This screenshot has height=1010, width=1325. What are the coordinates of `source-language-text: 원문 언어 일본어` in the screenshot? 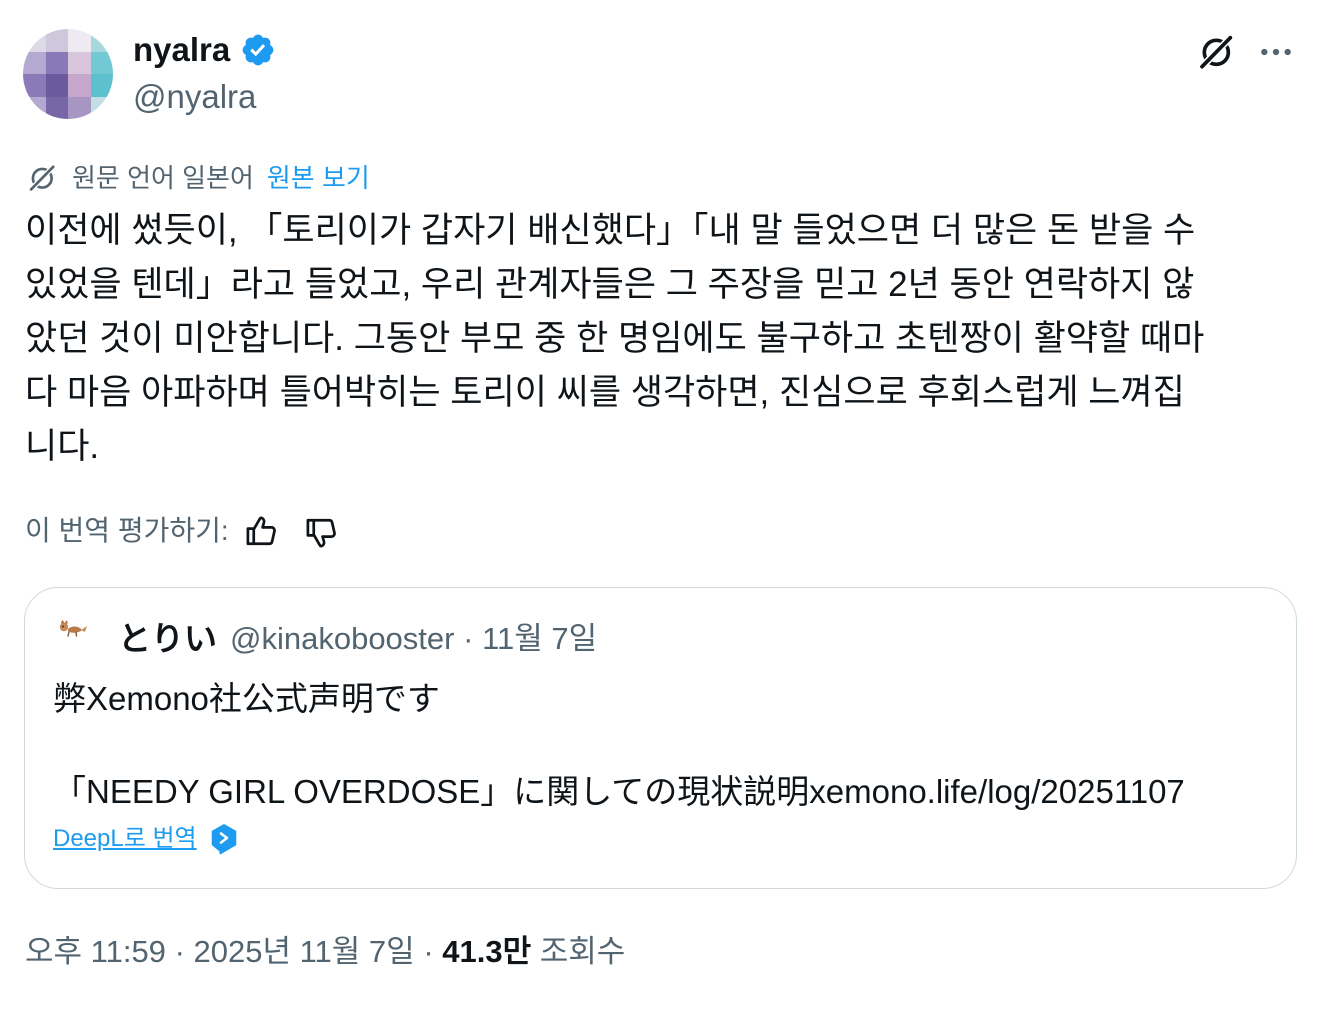 It's located at (163, 178).